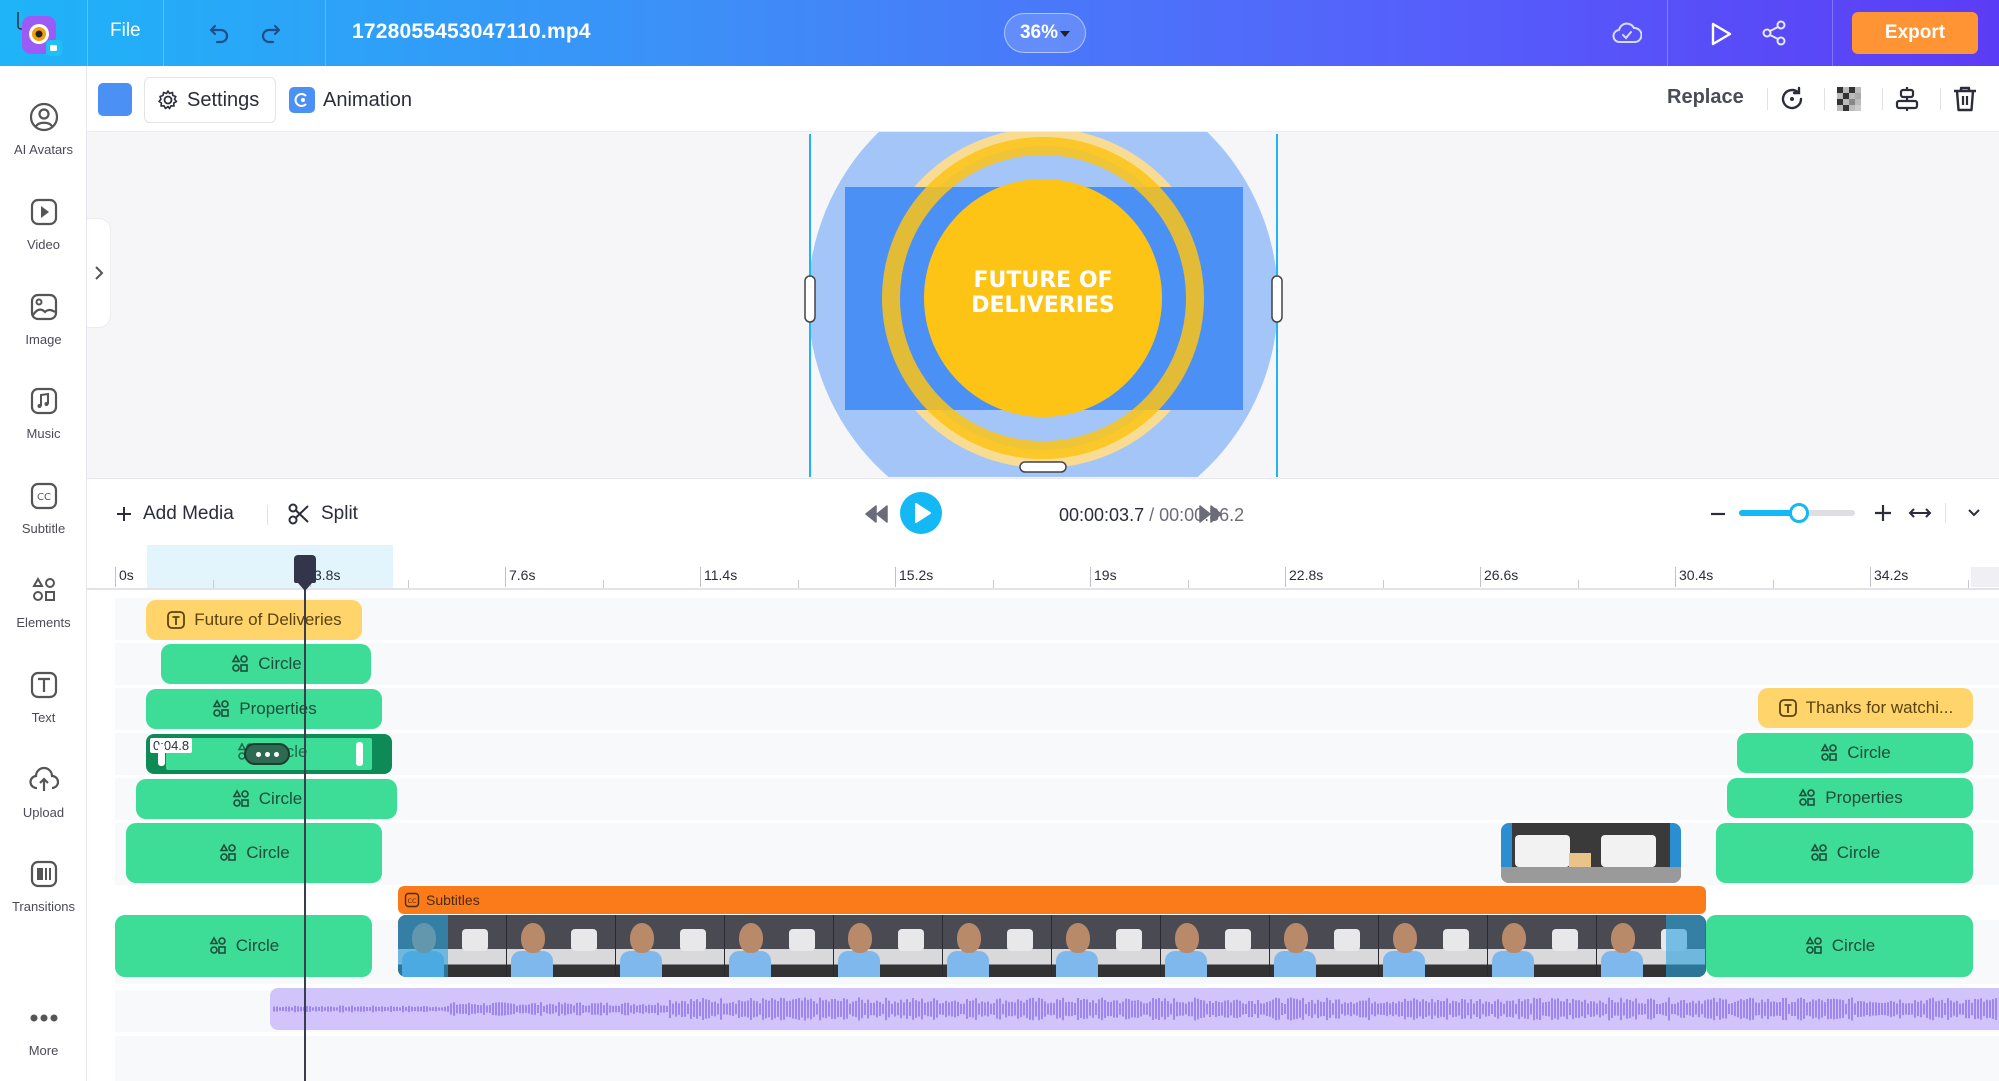 The image size is (1999, 1081). I want to click on settings-label: Settings, so click(223, 99).